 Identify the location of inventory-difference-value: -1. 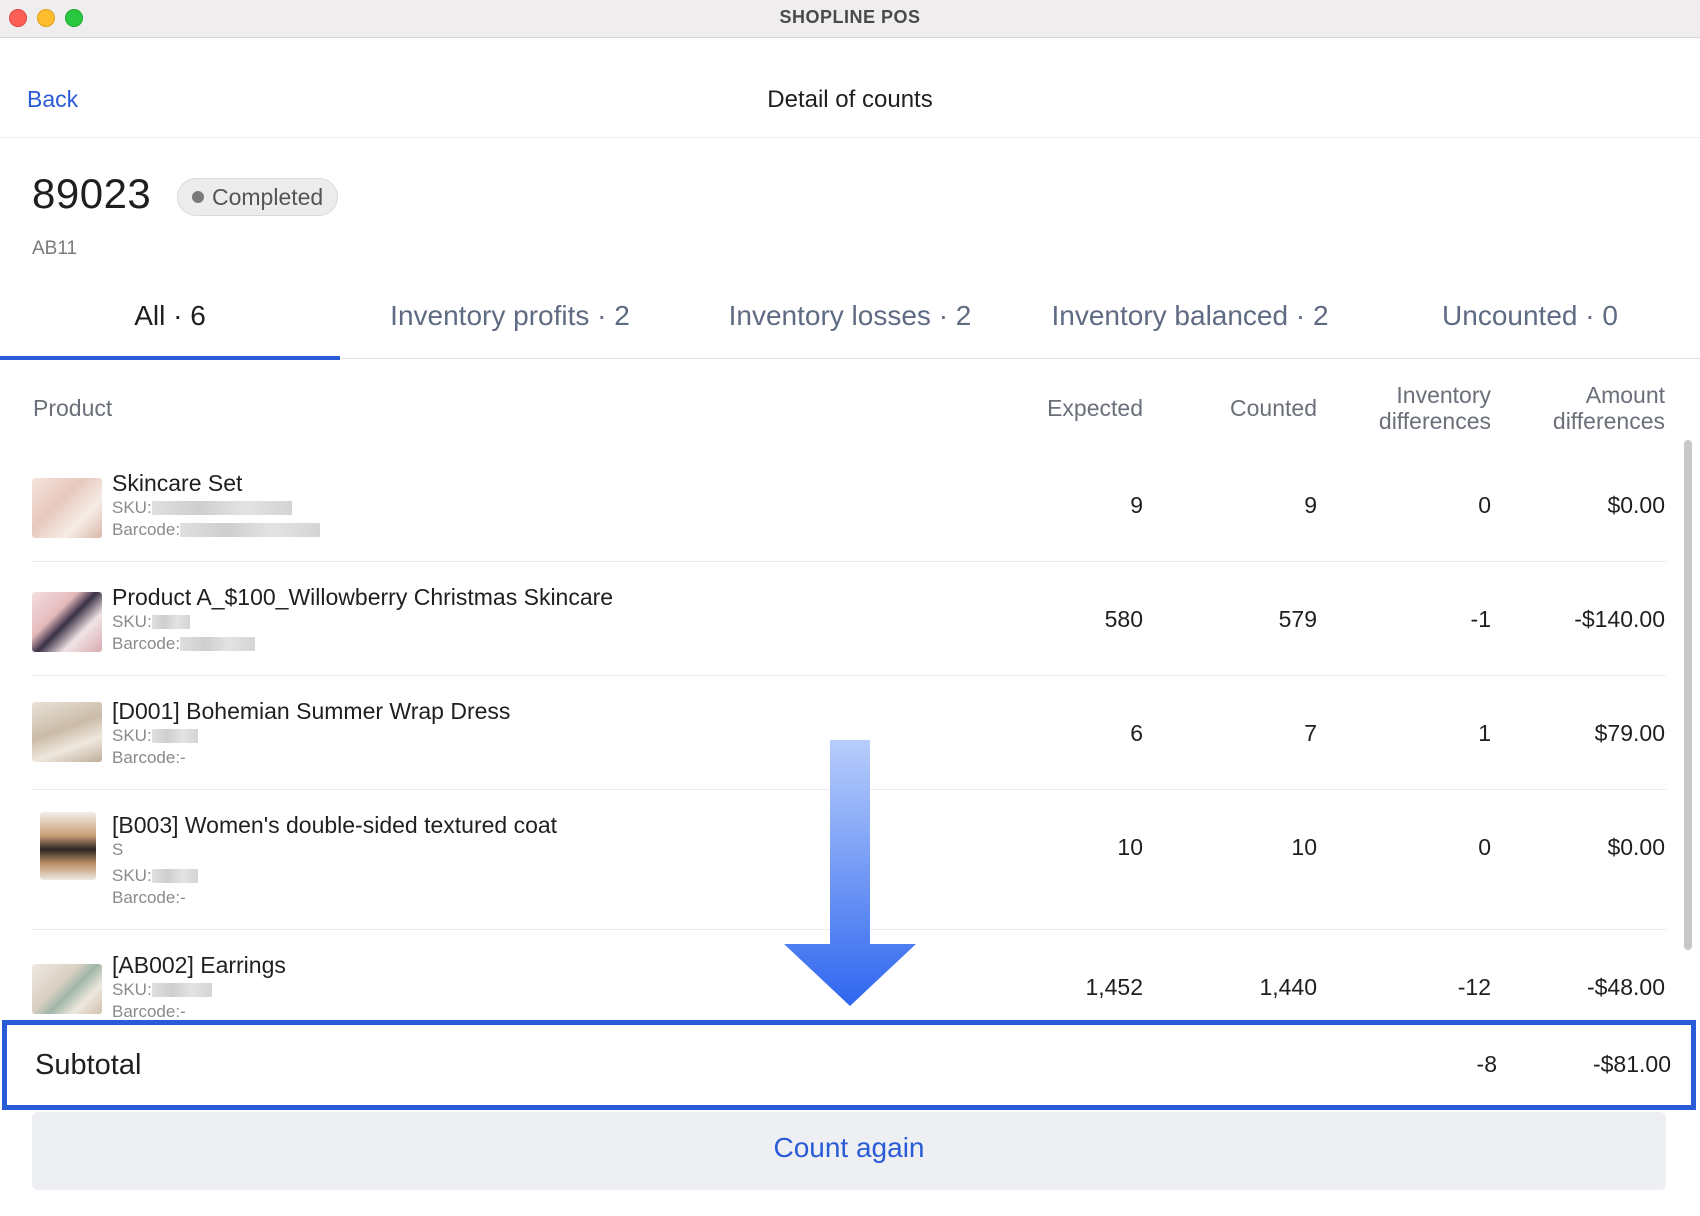
(1480, 619).